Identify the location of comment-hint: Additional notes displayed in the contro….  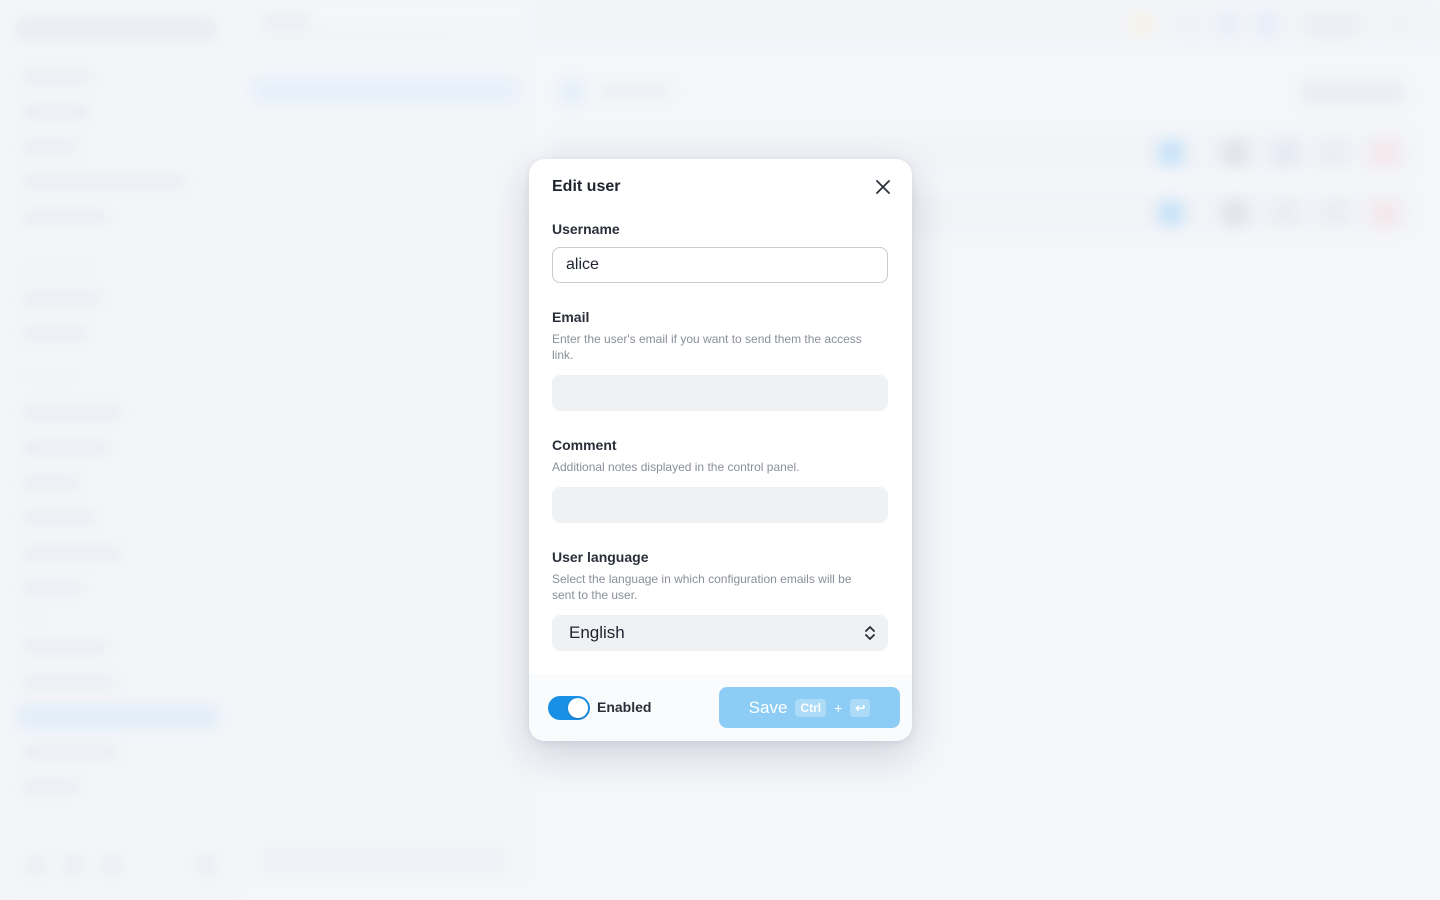
(676, 467).